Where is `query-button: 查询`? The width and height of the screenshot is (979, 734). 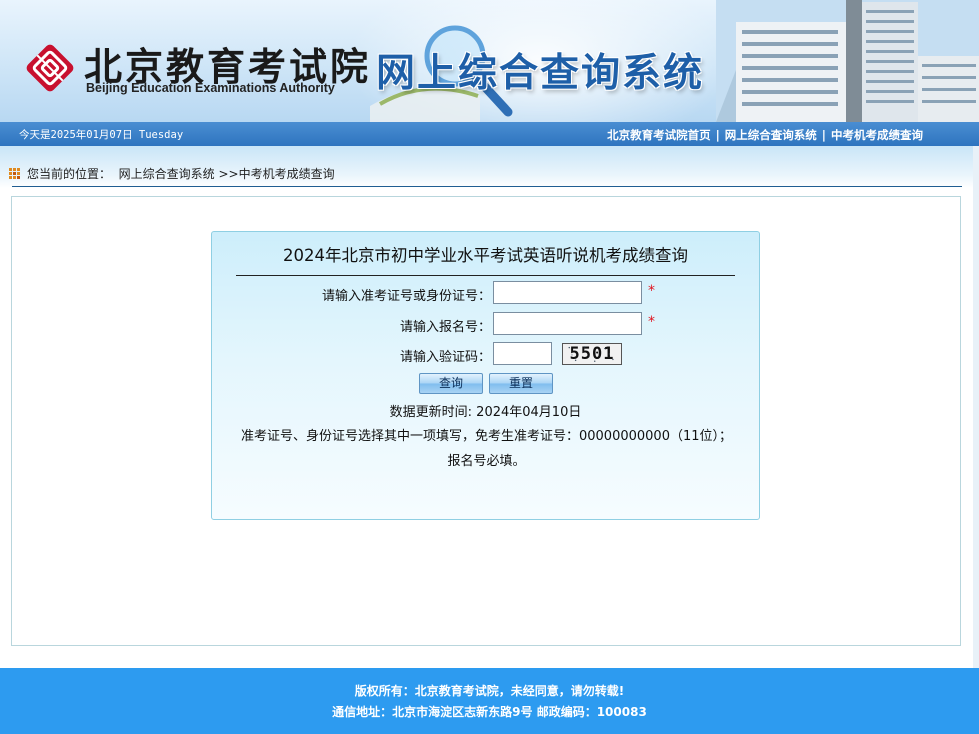
query-button: 查询 is located at coordinates (451, 383).